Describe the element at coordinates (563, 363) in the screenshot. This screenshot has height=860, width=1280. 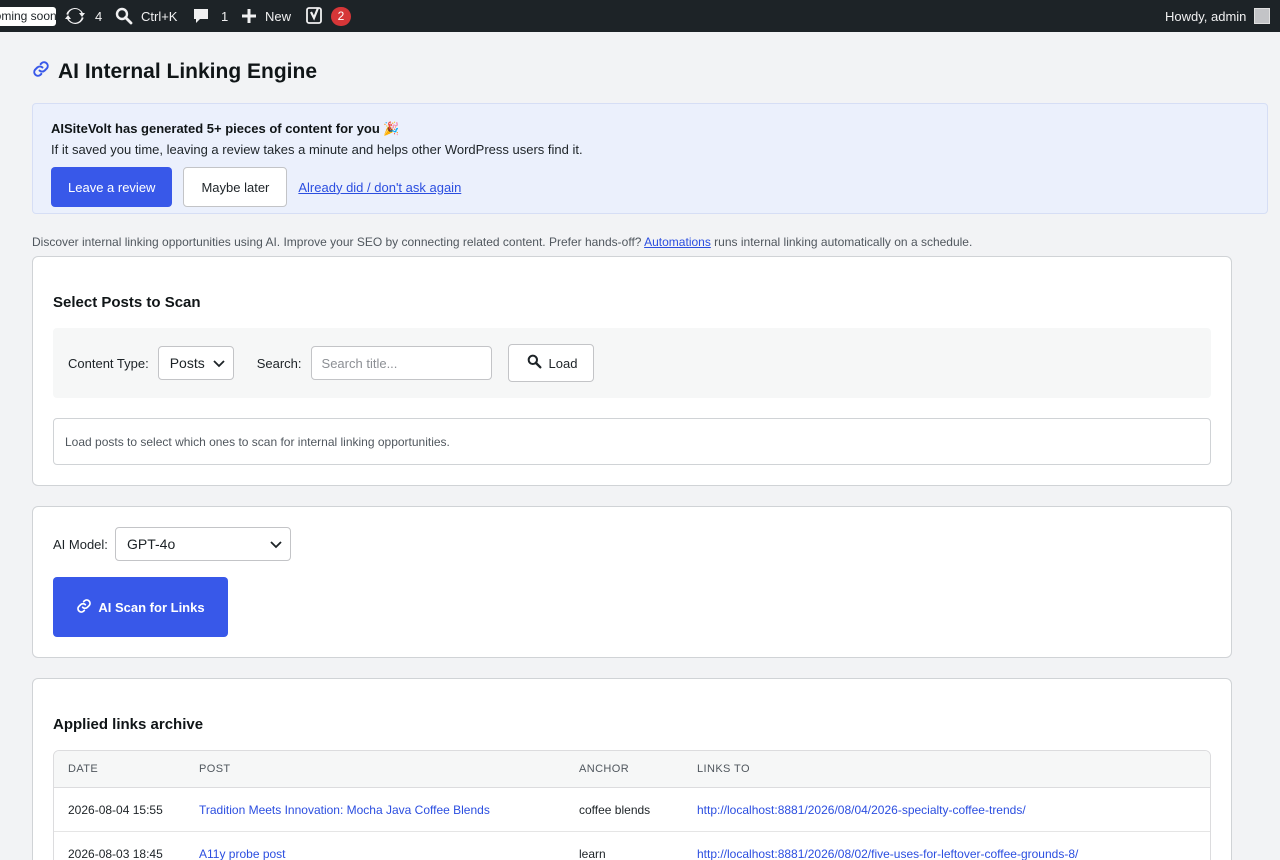
I see `load-label: Load` at that location.